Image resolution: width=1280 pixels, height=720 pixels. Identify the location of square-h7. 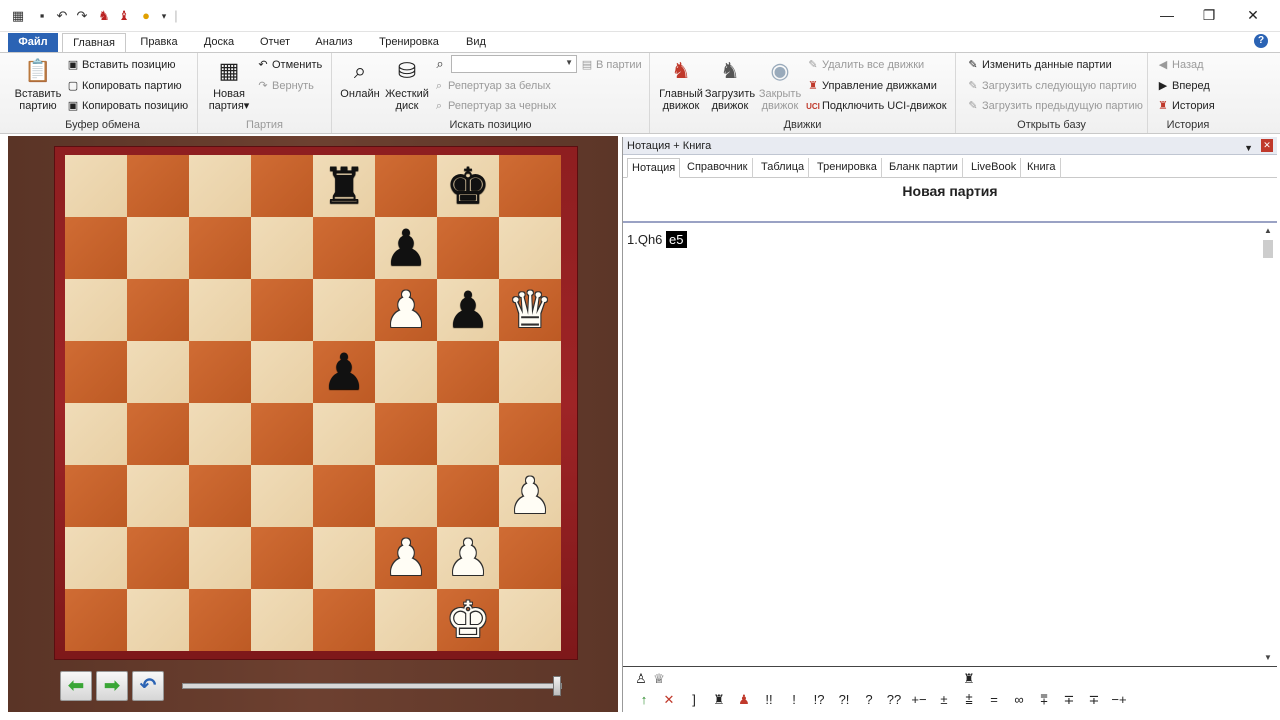
(530, 248).